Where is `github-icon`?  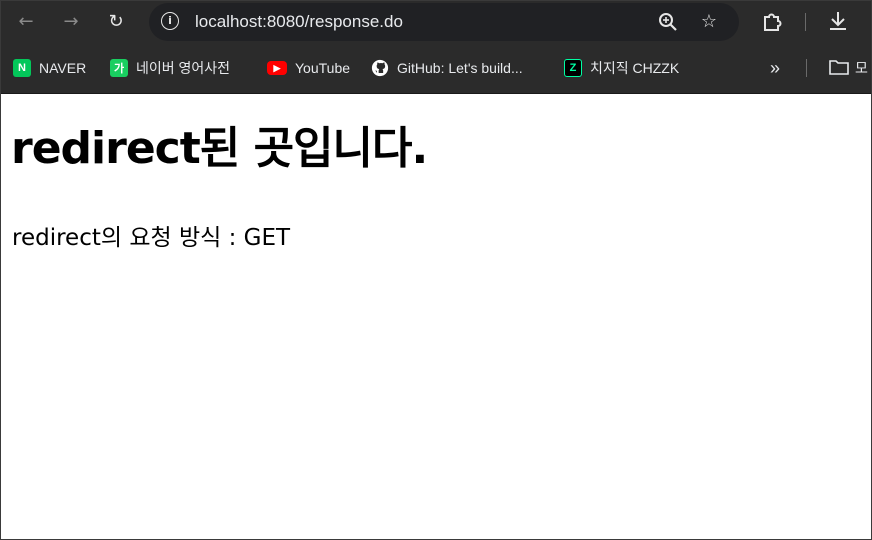
github-icon is located at coordinates (380, 68).